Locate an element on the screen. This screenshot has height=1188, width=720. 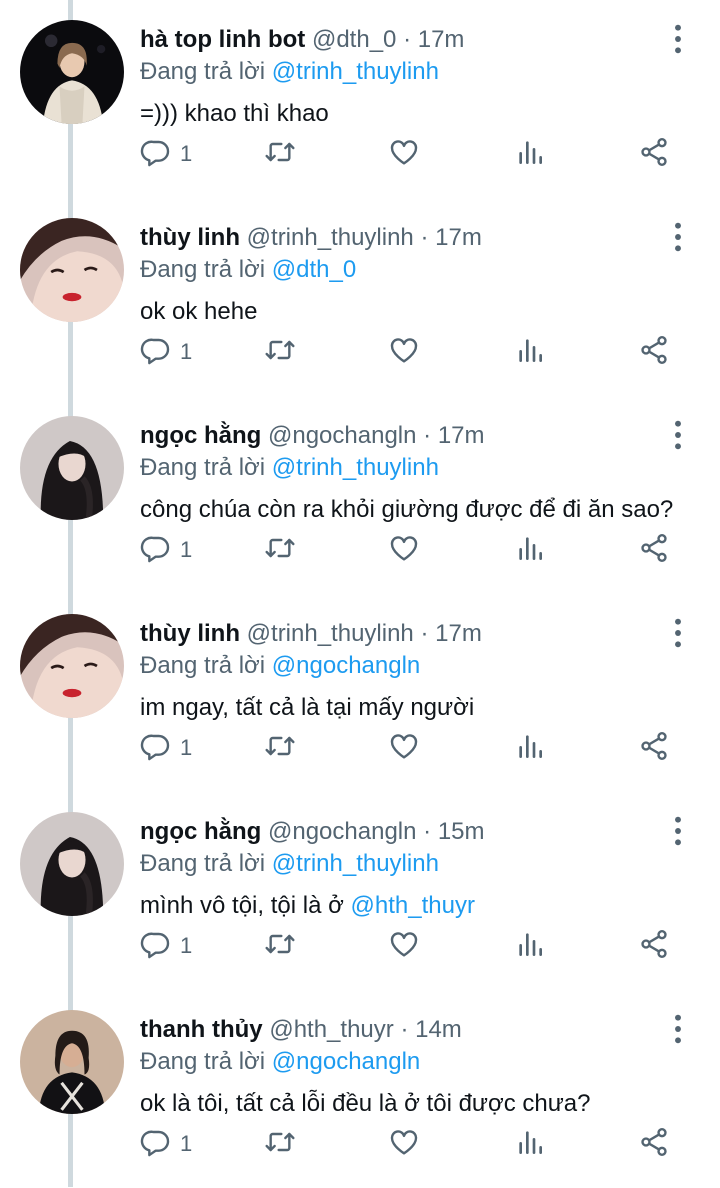
user-handle: @dth_0 is located at coordinates (354, 39).